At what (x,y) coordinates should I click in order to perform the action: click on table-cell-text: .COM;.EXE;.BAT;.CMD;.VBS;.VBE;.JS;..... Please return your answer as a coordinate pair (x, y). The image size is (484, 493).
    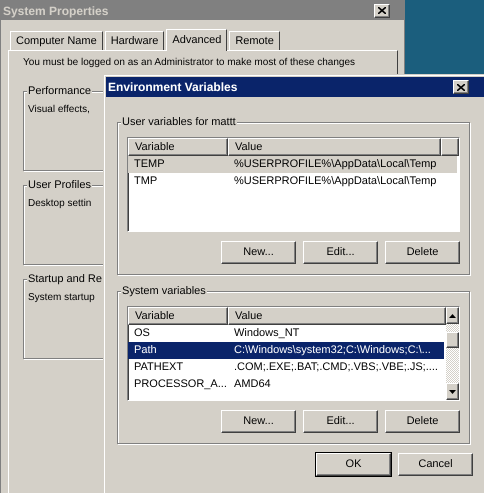
    Looking at the image, I should click on (336, 367).